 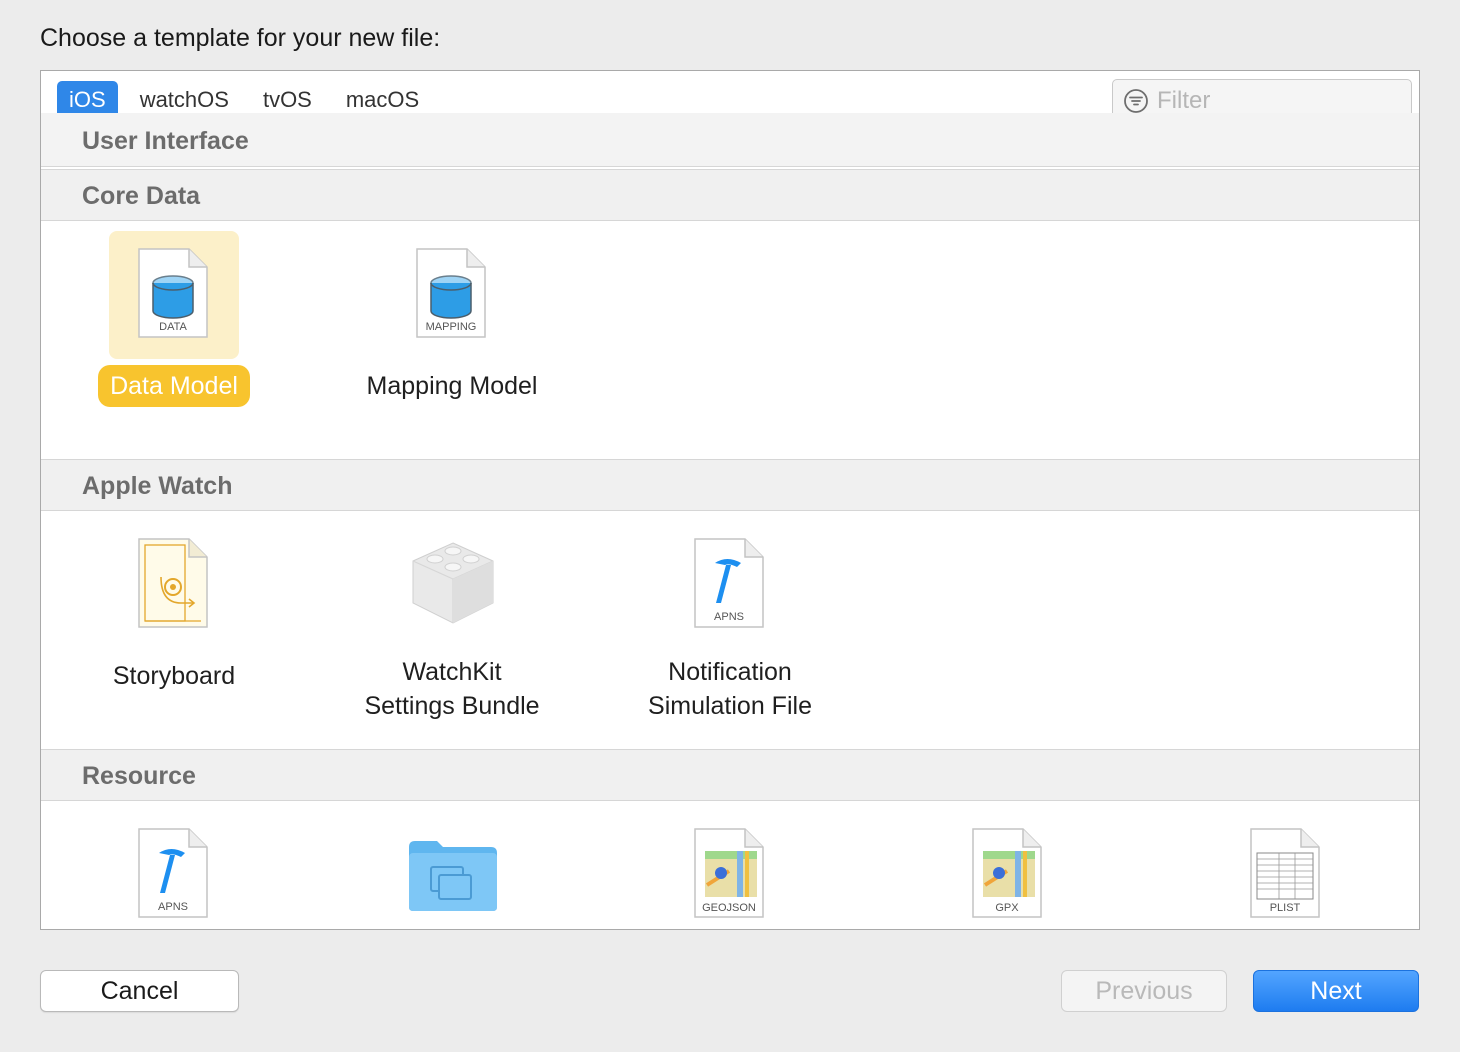 I want to click on section-header-core-data: Core Data, so click(x=730, y=195).